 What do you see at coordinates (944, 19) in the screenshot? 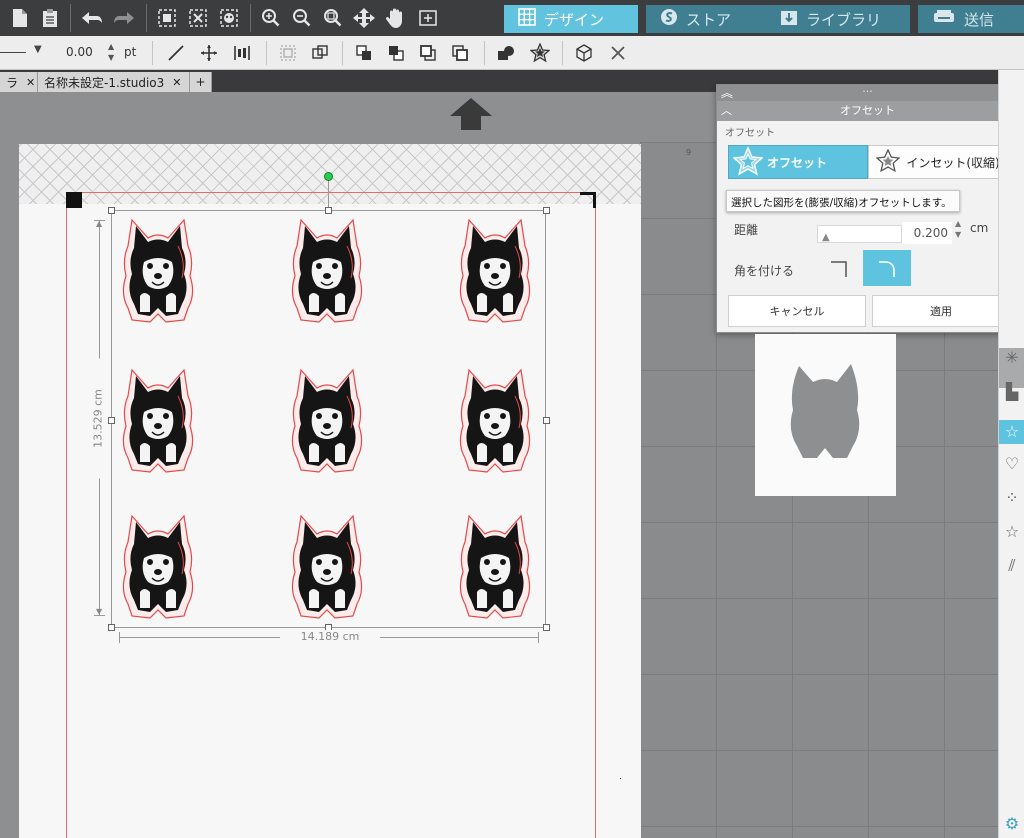
I see `send-icon` at bounding box center [944, 19].